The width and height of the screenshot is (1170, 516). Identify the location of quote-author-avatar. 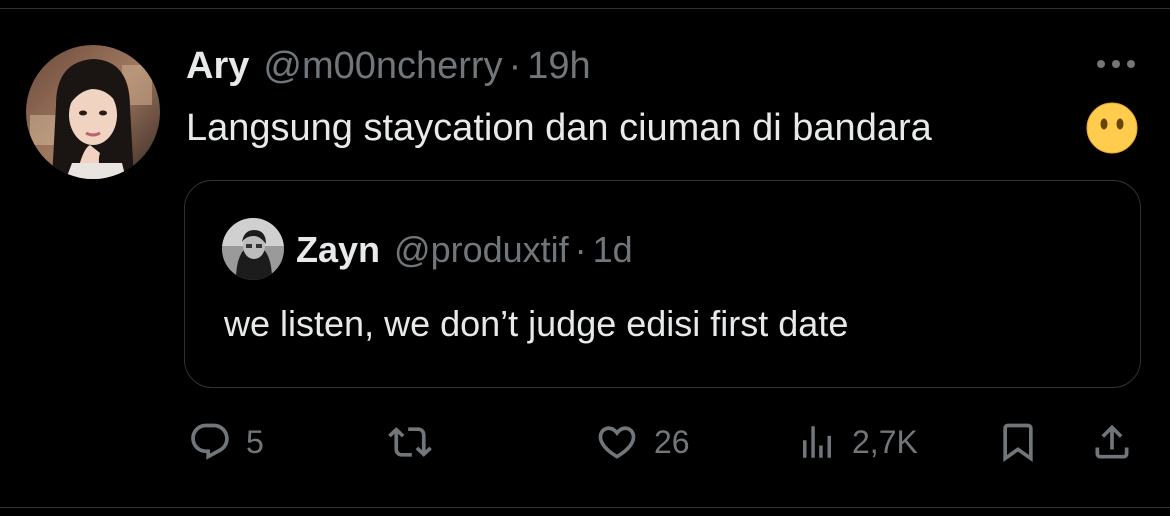
(253, 249).